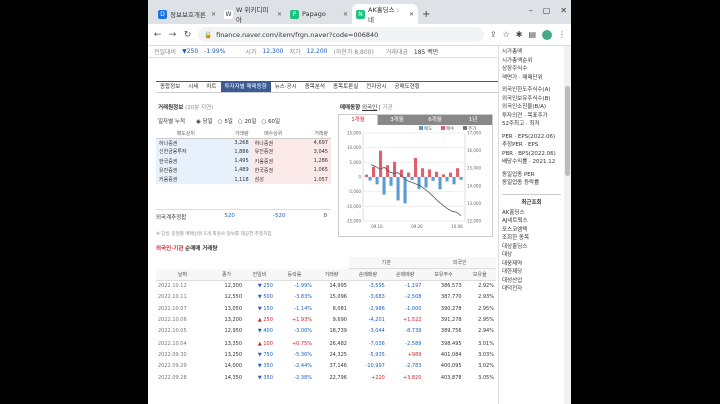  What do you see at coordinates (286, 87) in the screenshot?
I see `tab-news: 뉴스·공시` at bounding box center [286, 87].